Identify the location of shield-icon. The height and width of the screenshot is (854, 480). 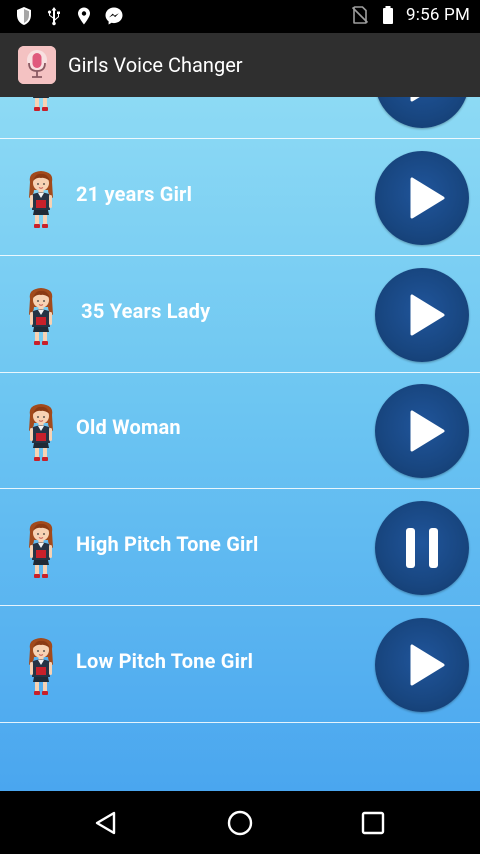
(24, 16).